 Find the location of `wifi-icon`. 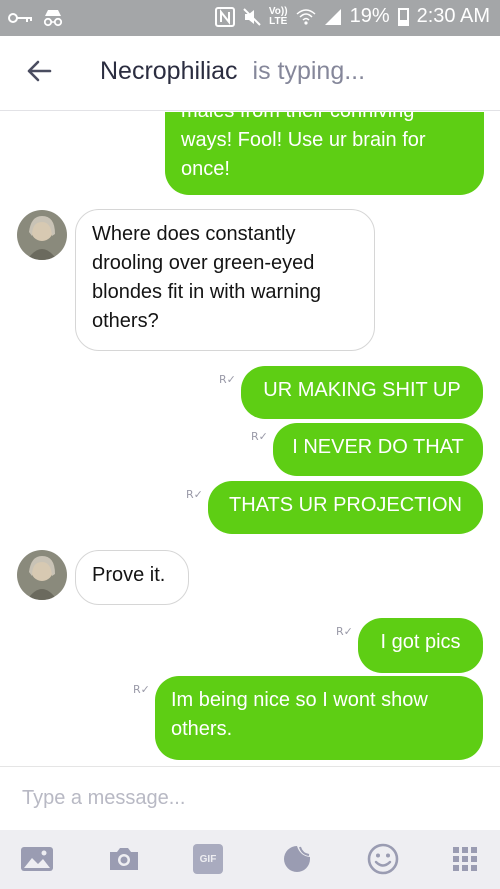

wifi-icon is located at coordinates (306, 16).